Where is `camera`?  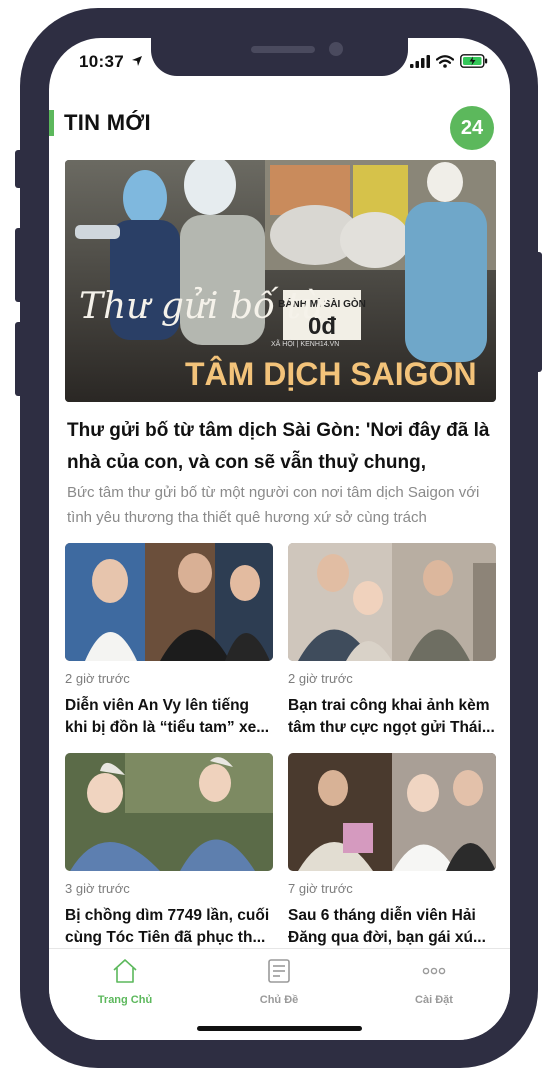 camera is located at coordinates (336, 49).